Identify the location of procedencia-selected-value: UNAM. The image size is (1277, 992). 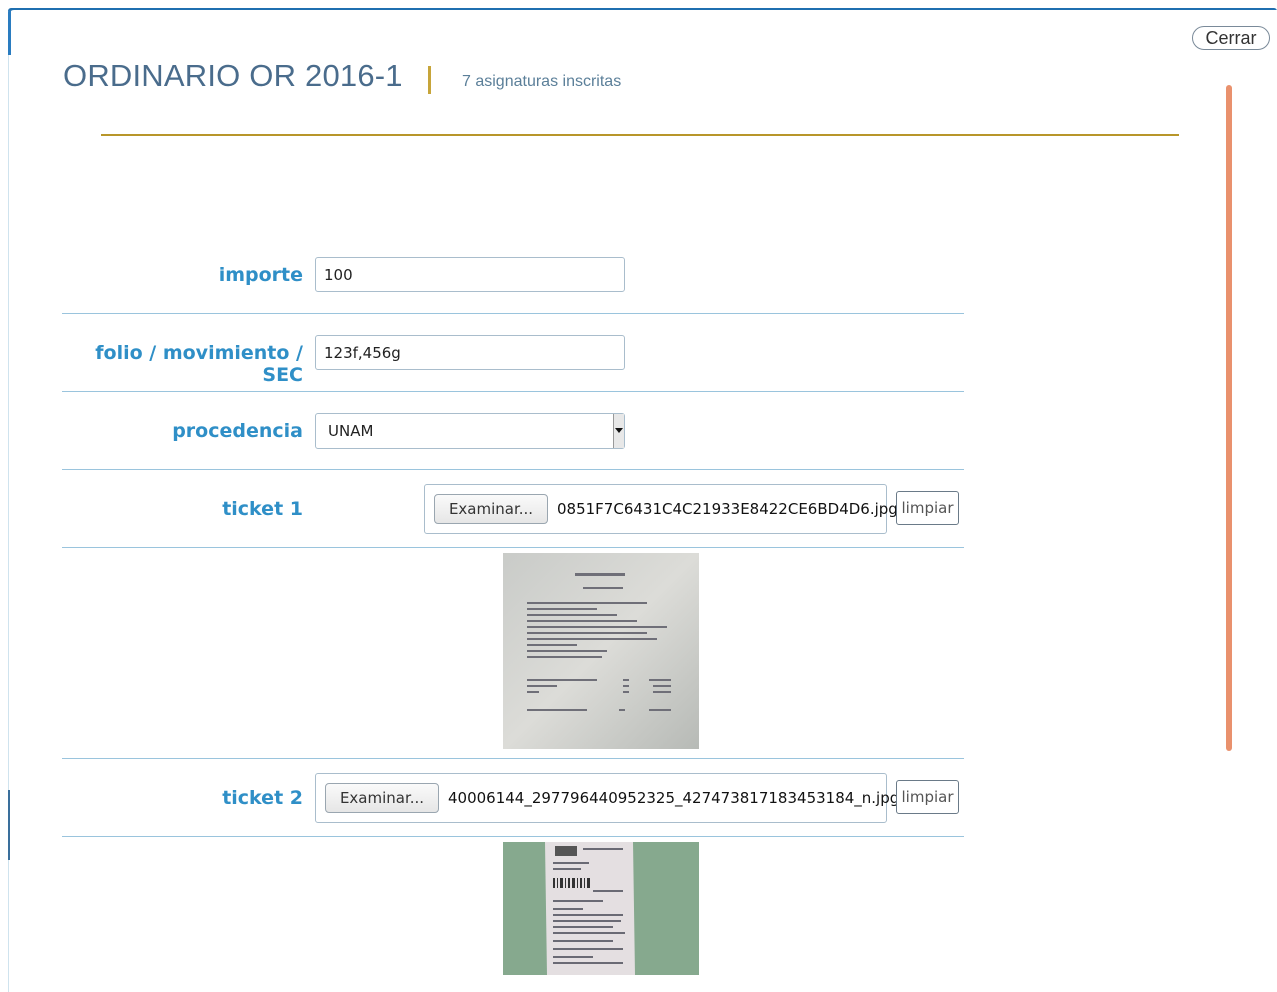
(351, 431).